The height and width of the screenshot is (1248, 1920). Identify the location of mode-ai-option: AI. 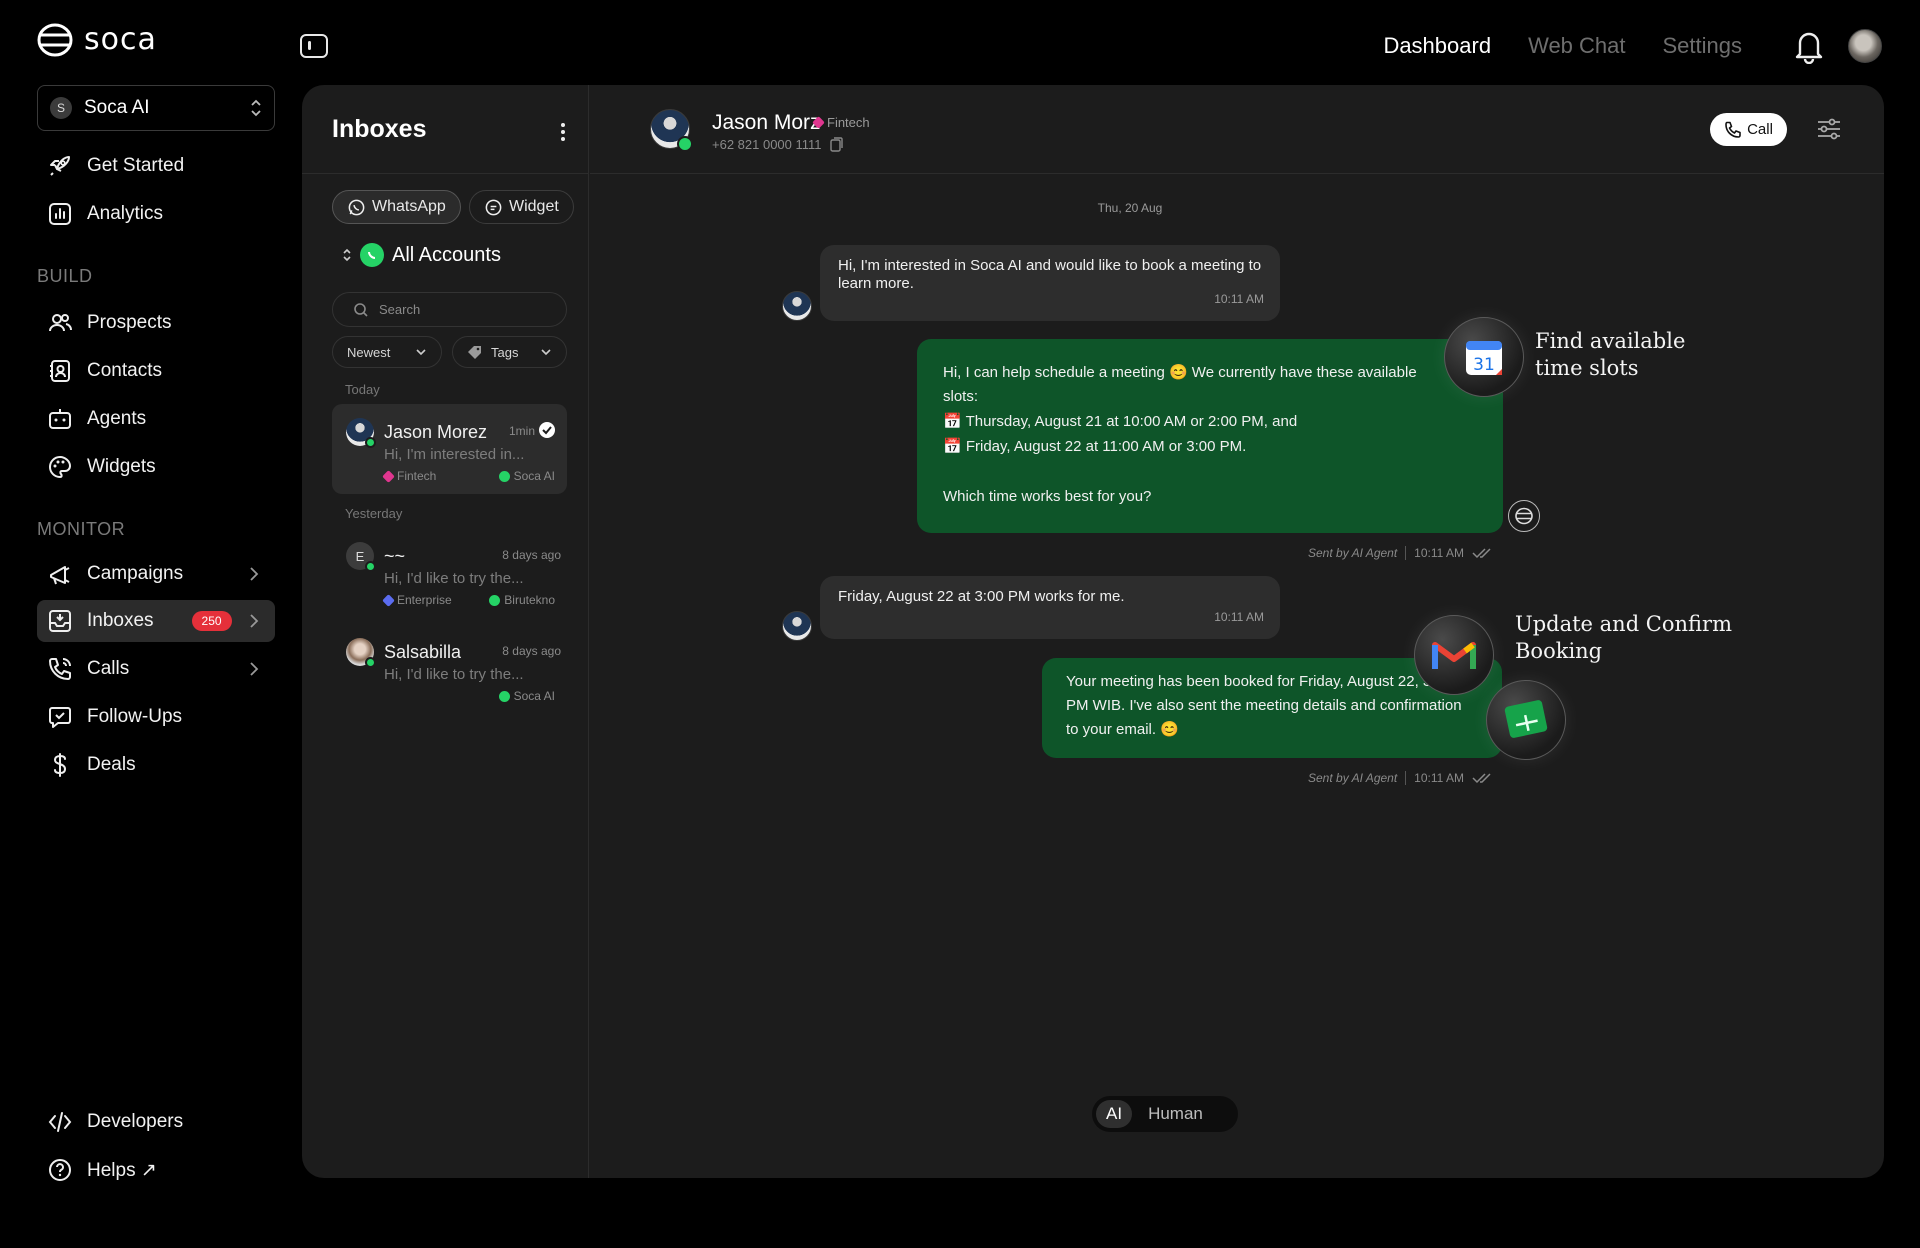
(1114, 1114).